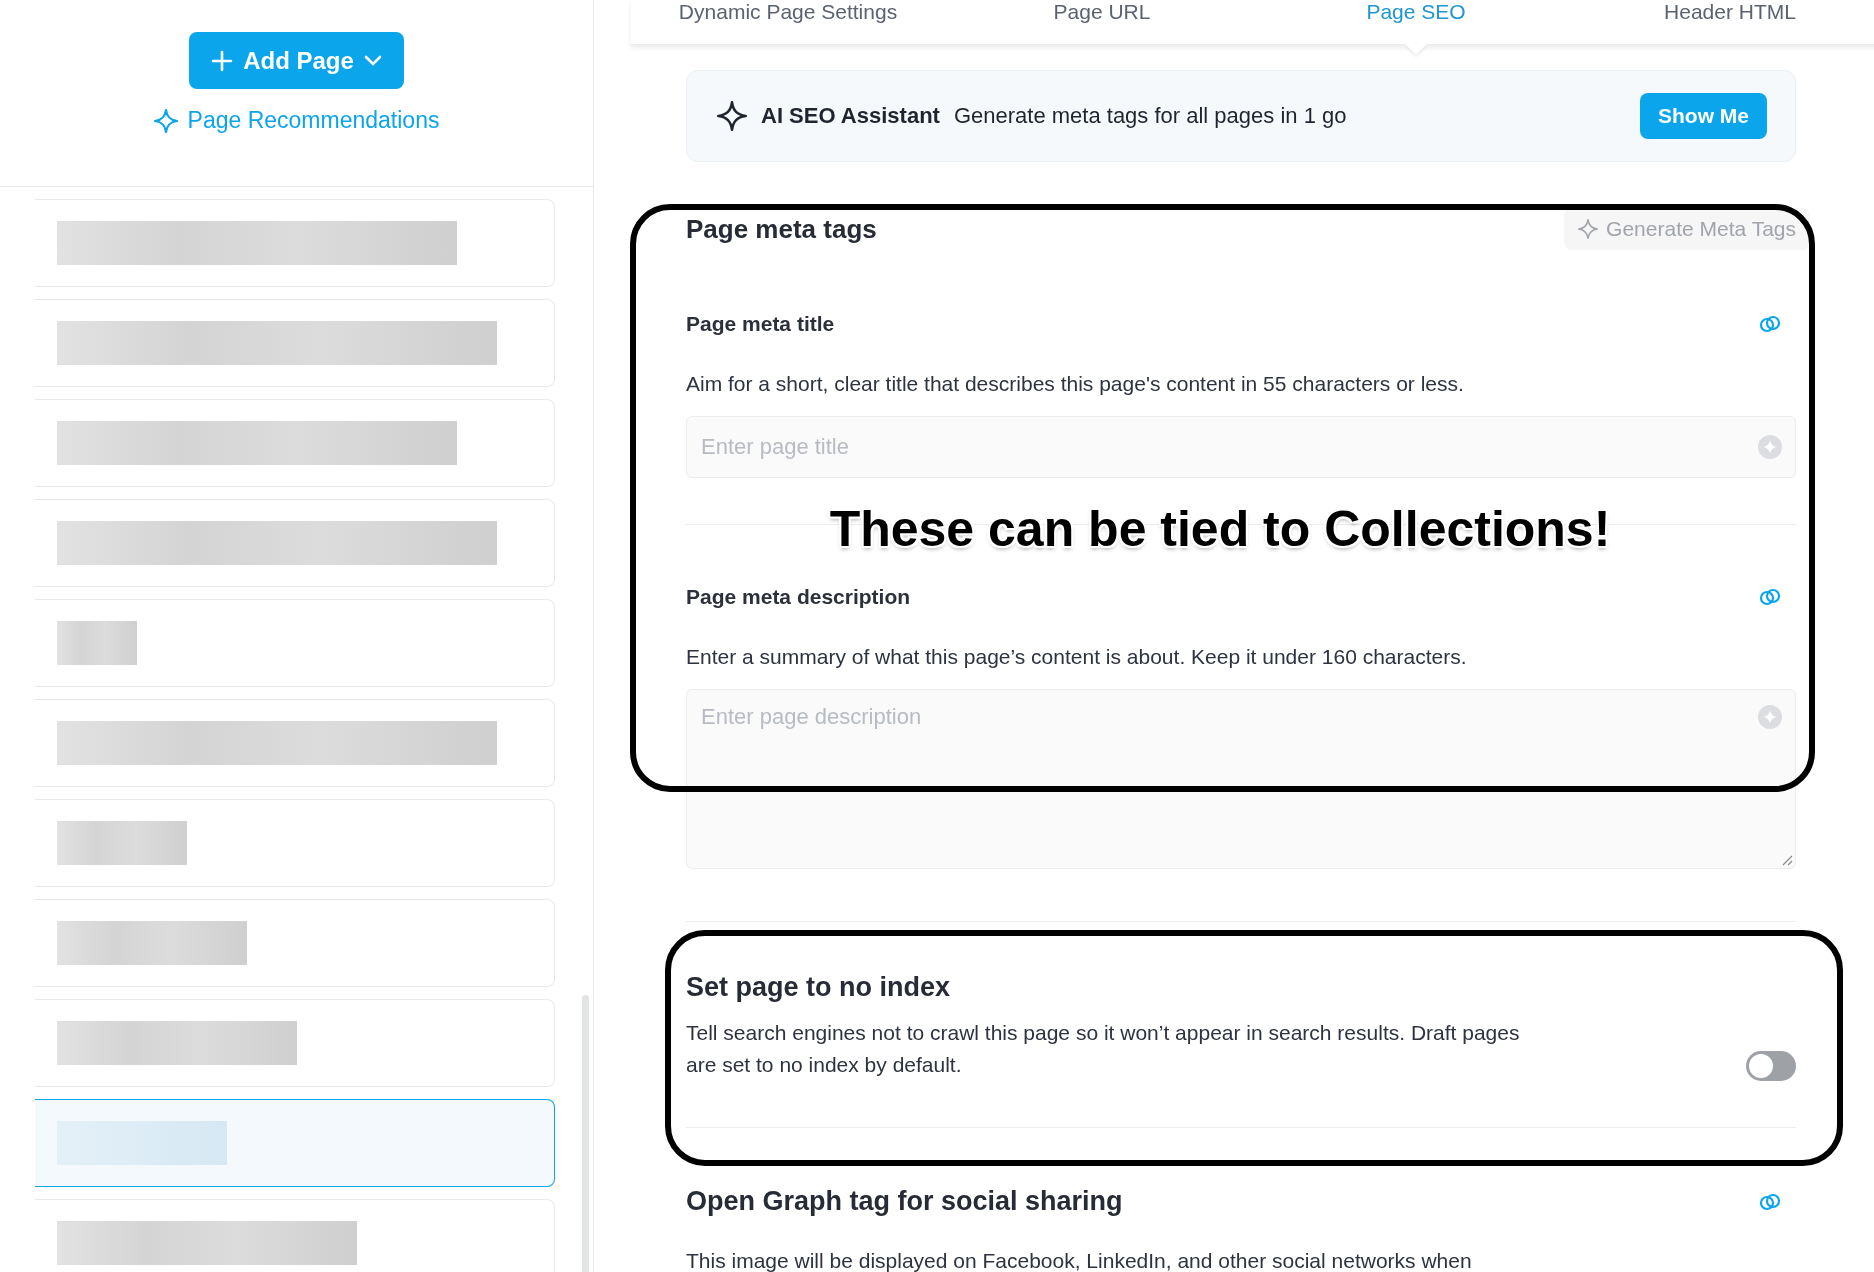  Describe the element at coordinates (372, 60) in the screenshot. I see `caret-icon` at that location.